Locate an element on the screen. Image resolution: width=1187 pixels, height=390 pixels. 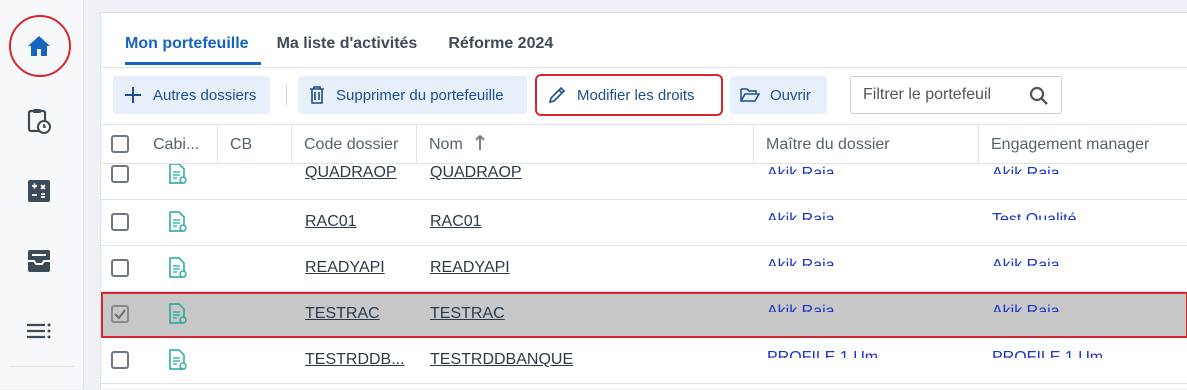
cell-engagement-link: Test Qualité is located at coordinates (1034, 215).